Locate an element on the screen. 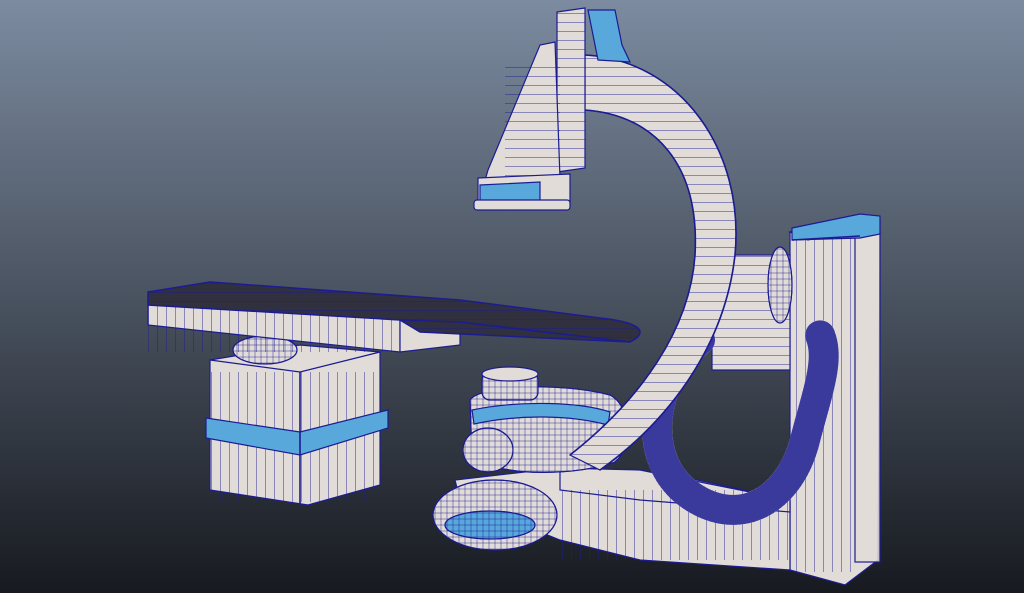 This screenshot has height=593, width=1024. table-pedestal is located at coordinates (297, 420).